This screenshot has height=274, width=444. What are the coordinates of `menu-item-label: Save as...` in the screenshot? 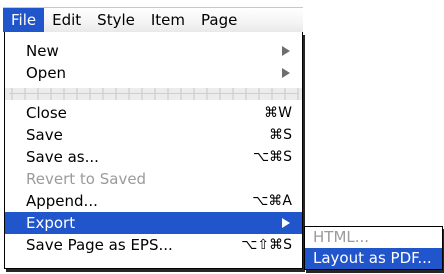 It's located at (62, 157).